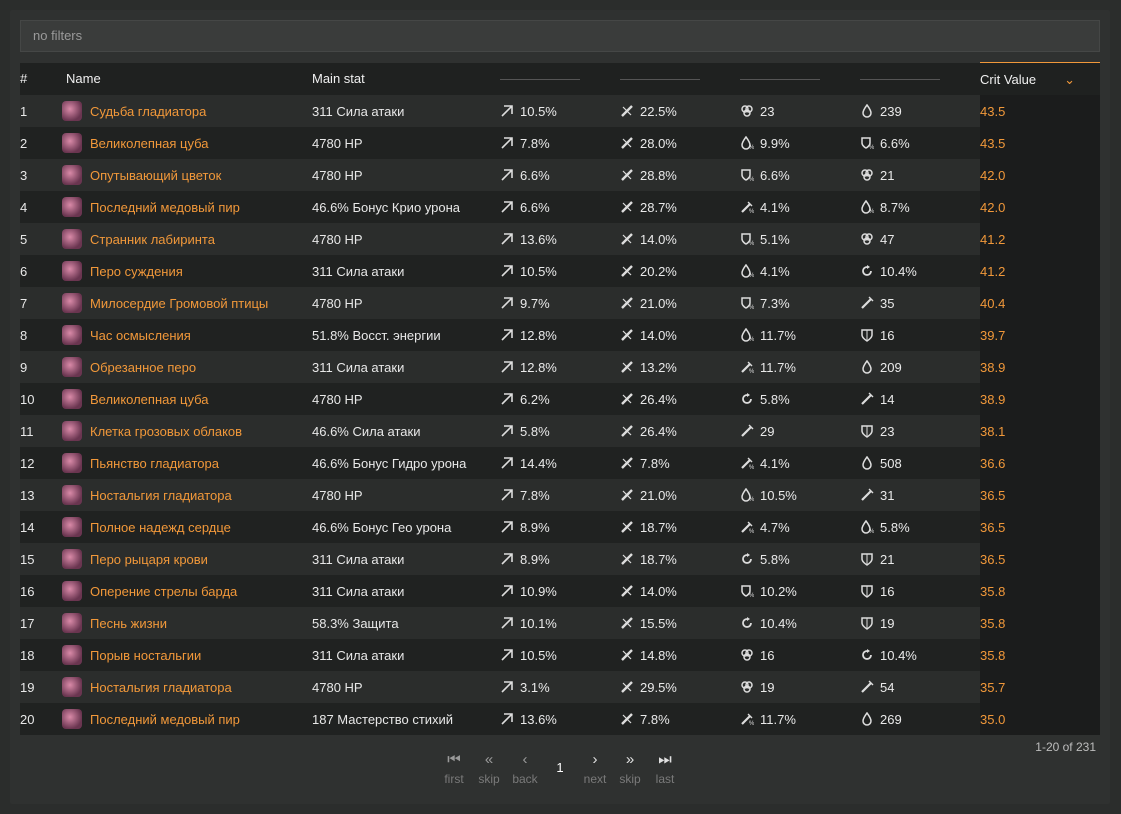  I want to click on col-name-header: Name, so click(184, 78).